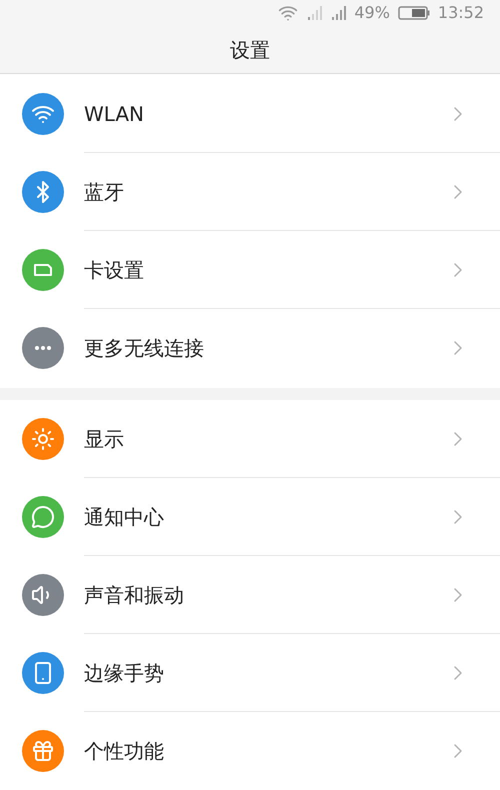 Image resolution: width=500 pixels, height=790 pixels. Describe the element at coordinates (43, 751) in the screenshot. I see `gift-icon` at that location.